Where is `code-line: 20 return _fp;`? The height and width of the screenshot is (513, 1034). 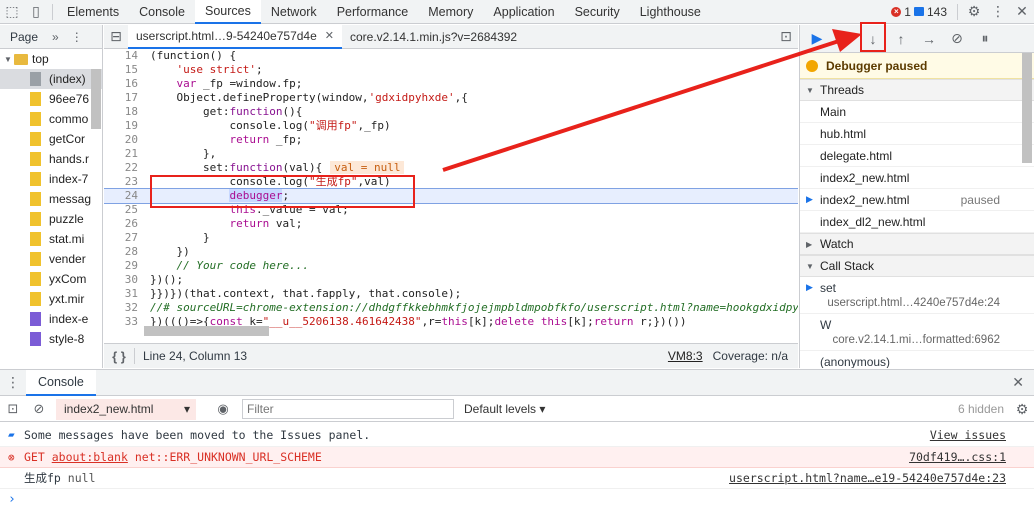
code-line: 20 return _fp; is located at coordinates (451, 140).